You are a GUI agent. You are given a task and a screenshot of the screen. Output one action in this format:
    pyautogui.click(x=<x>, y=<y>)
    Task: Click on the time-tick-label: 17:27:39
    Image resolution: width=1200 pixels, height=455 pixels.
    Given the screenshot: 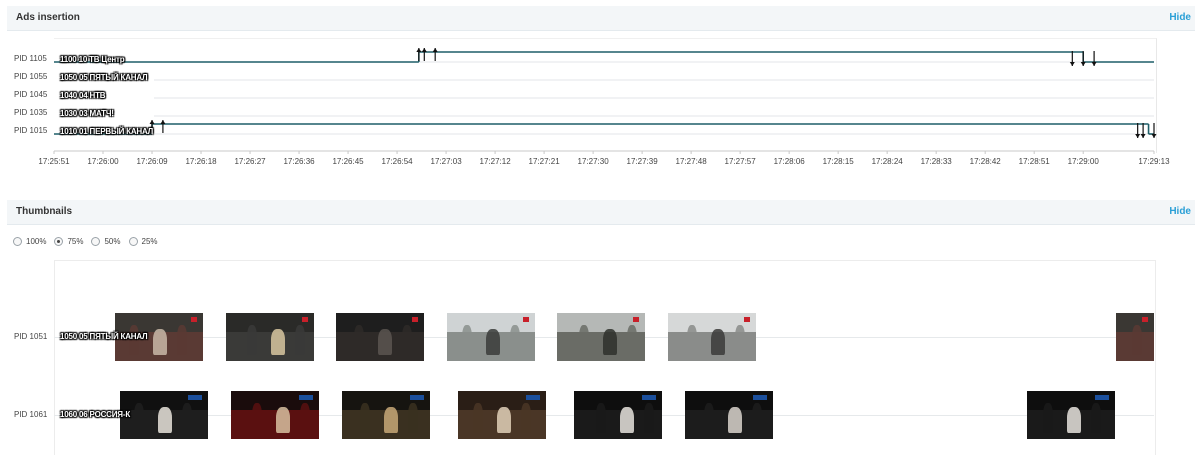 What is the action you would take?
    pyautogui.click(x=642, y=161)
    